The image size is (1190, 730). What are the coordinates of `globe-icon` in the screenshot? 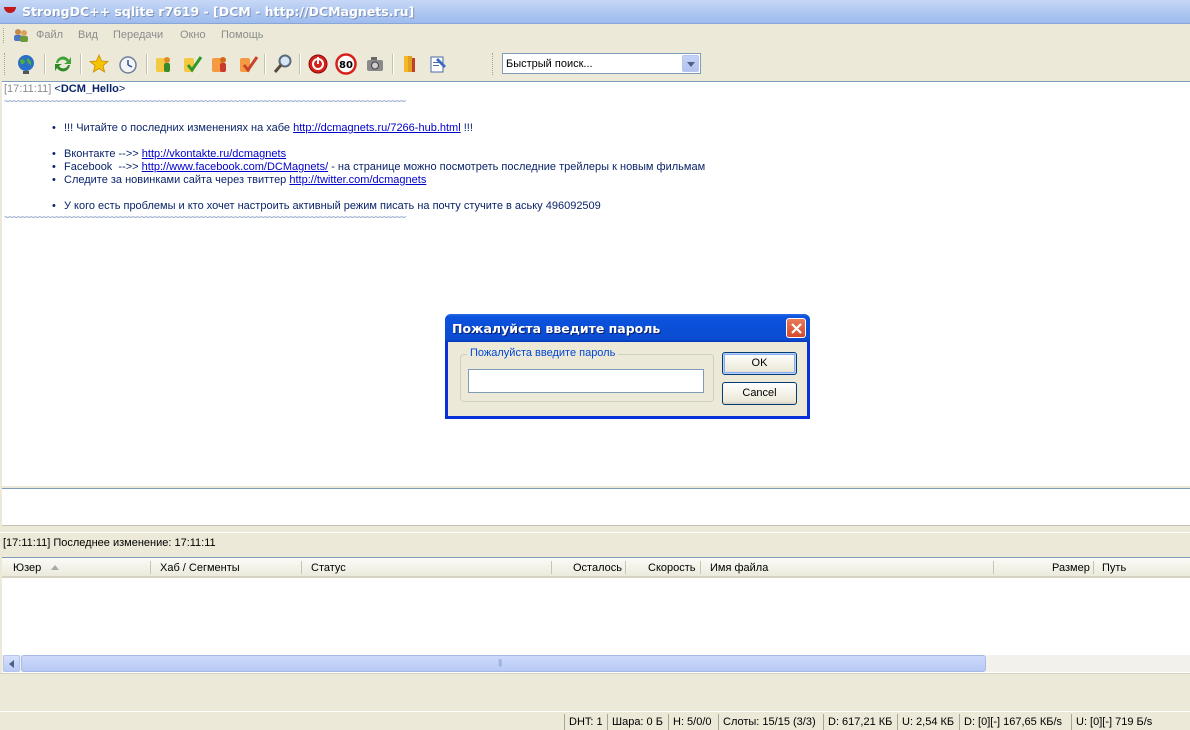 It's located at (26, 64).